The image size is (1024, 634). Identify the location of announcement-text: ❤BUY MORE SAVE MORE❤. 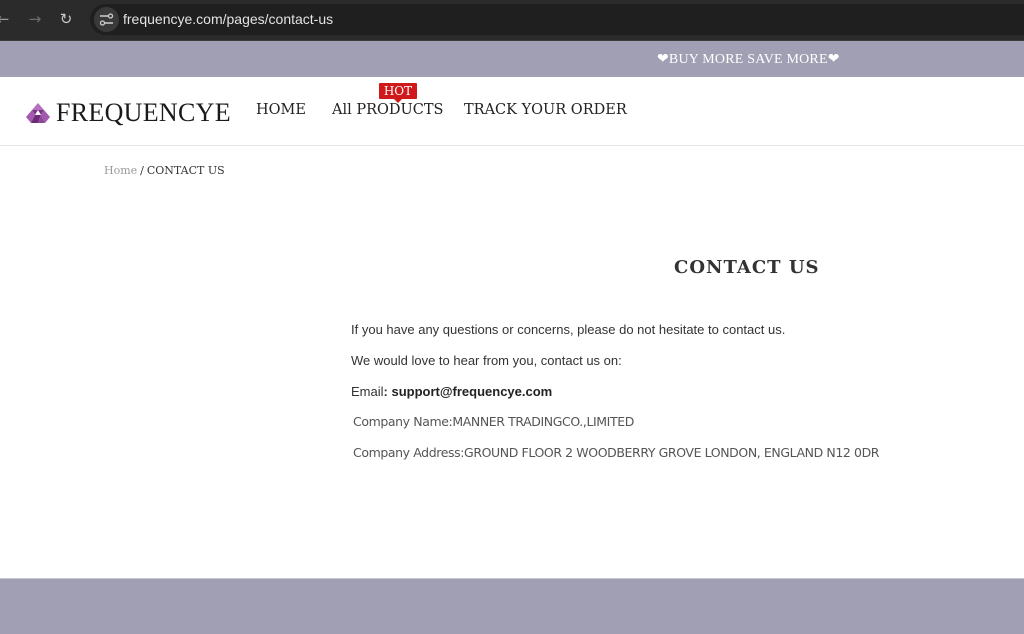
(748, 59).